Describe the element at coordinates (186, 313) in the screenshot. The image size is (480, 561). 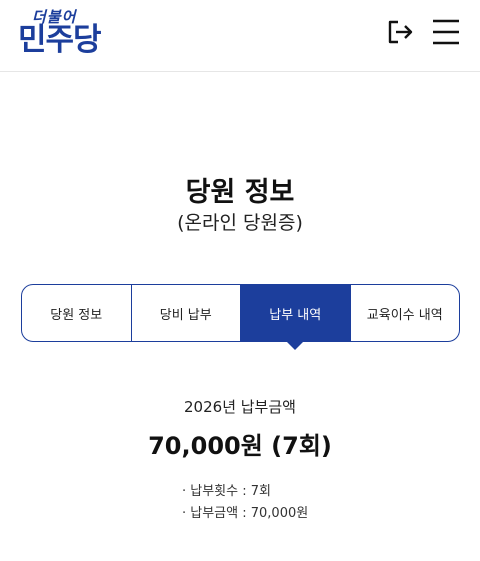
I see `tab-dues-payment: 당비 납부` at that location.